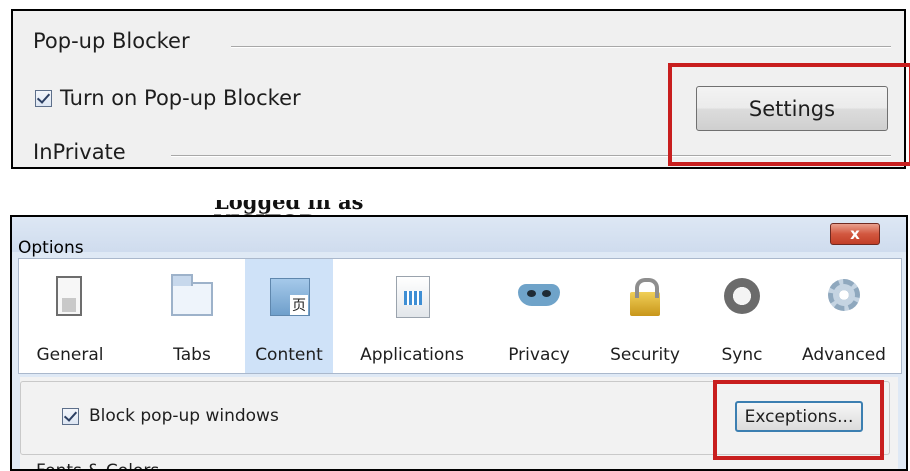 The width and height of the screenshot is (910, 471). I want to click on tab-label: Advanced, so click(844, 355).